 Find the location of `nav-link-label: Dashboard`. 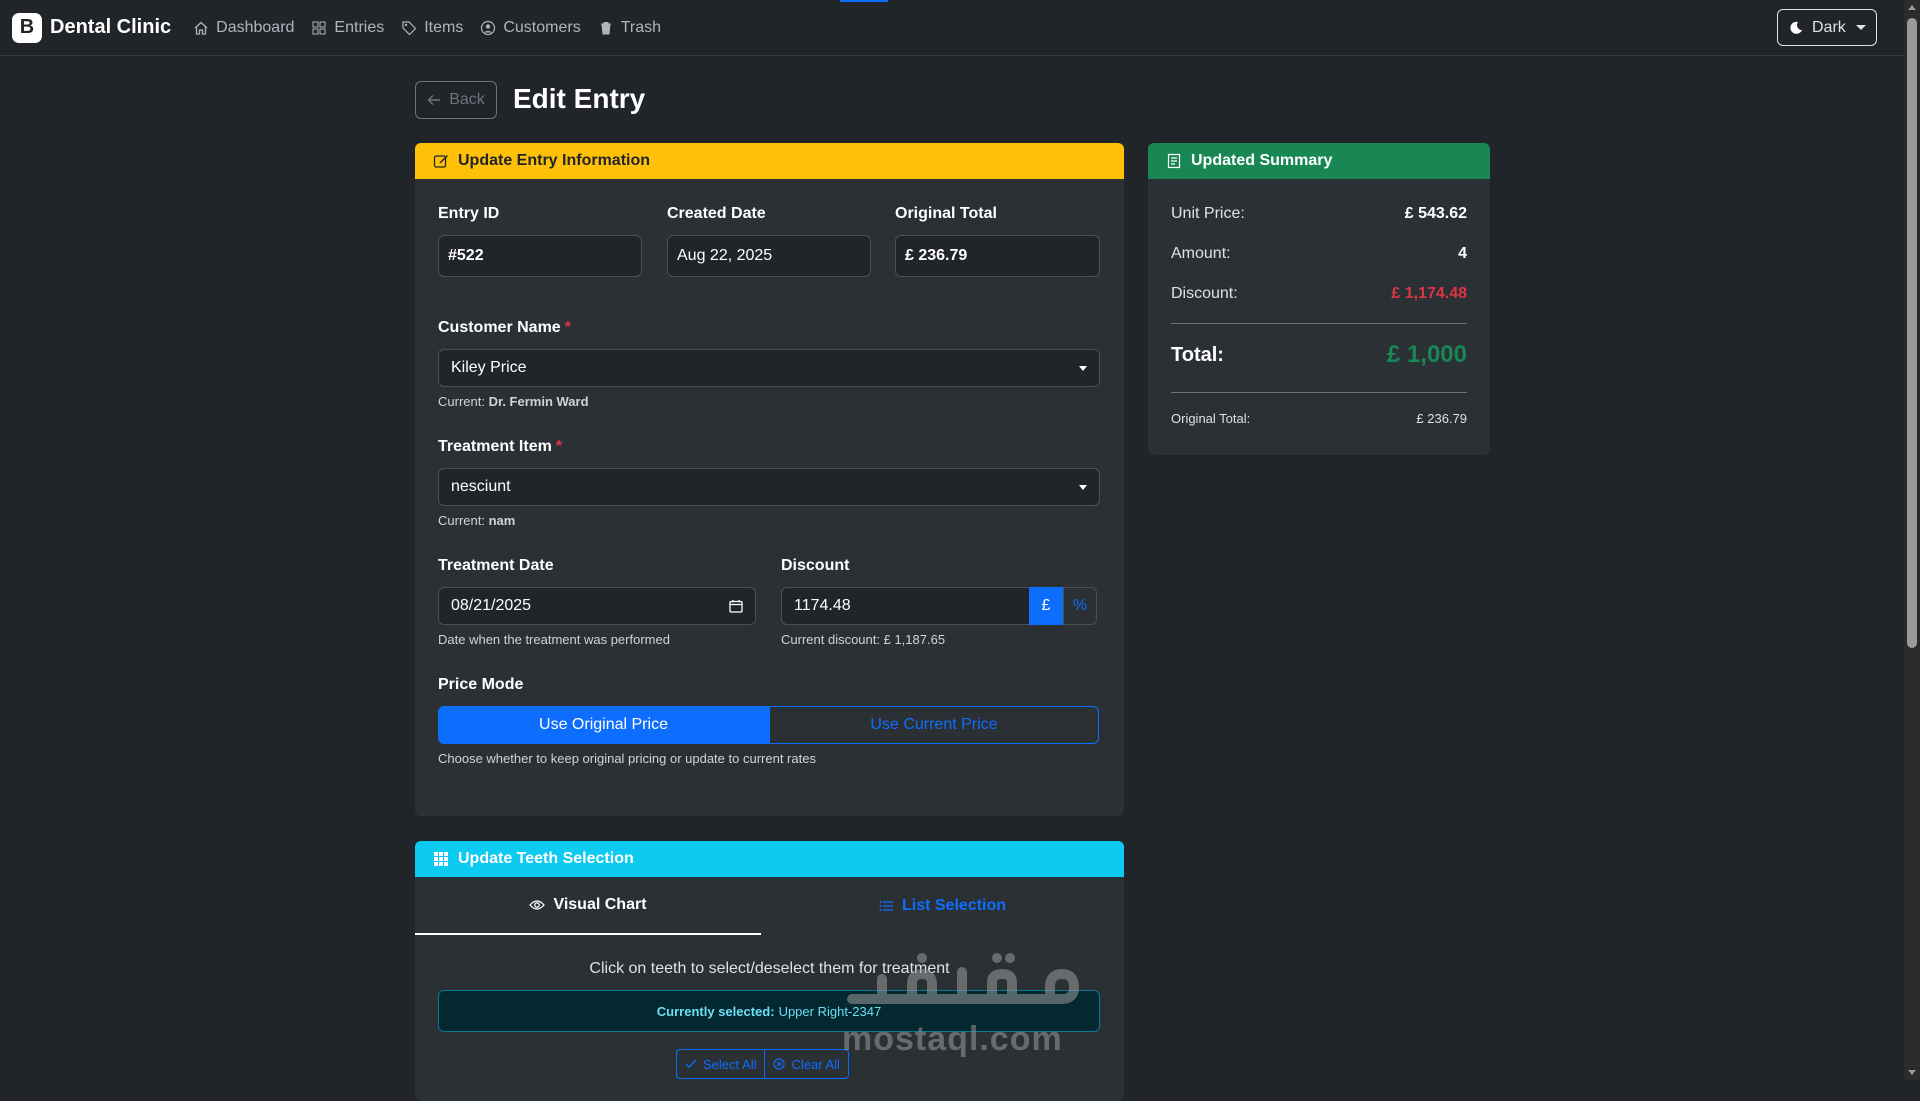

nav-link-label: Dashboard is located at coordinates (255, 27).